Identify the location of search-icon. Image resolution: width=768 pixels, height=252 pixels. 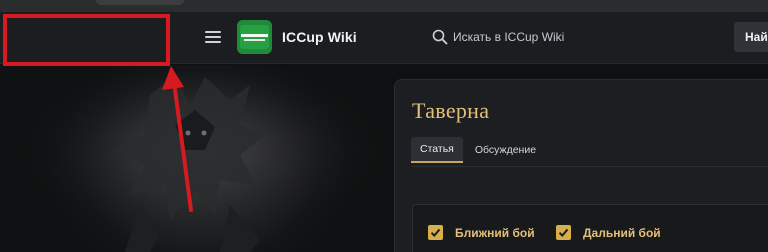
(440, 37).